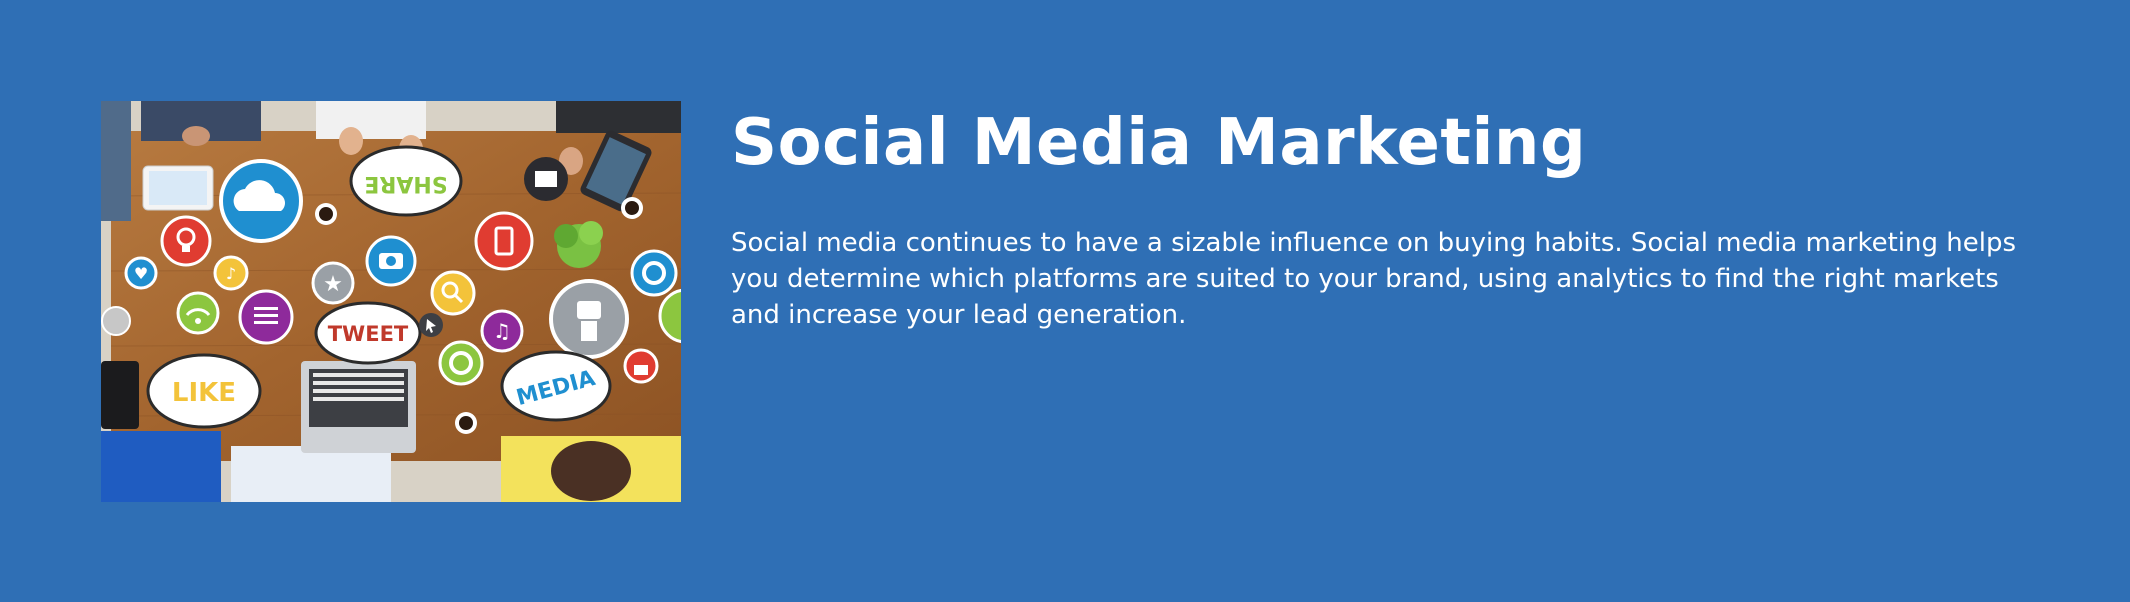 Image resolution: width=2130 pixels, height=602 pixels. What do you see at coordinates (186, 241) in the screenshot?
I see `lightbulb-icon` at bounding box center [186, 241].